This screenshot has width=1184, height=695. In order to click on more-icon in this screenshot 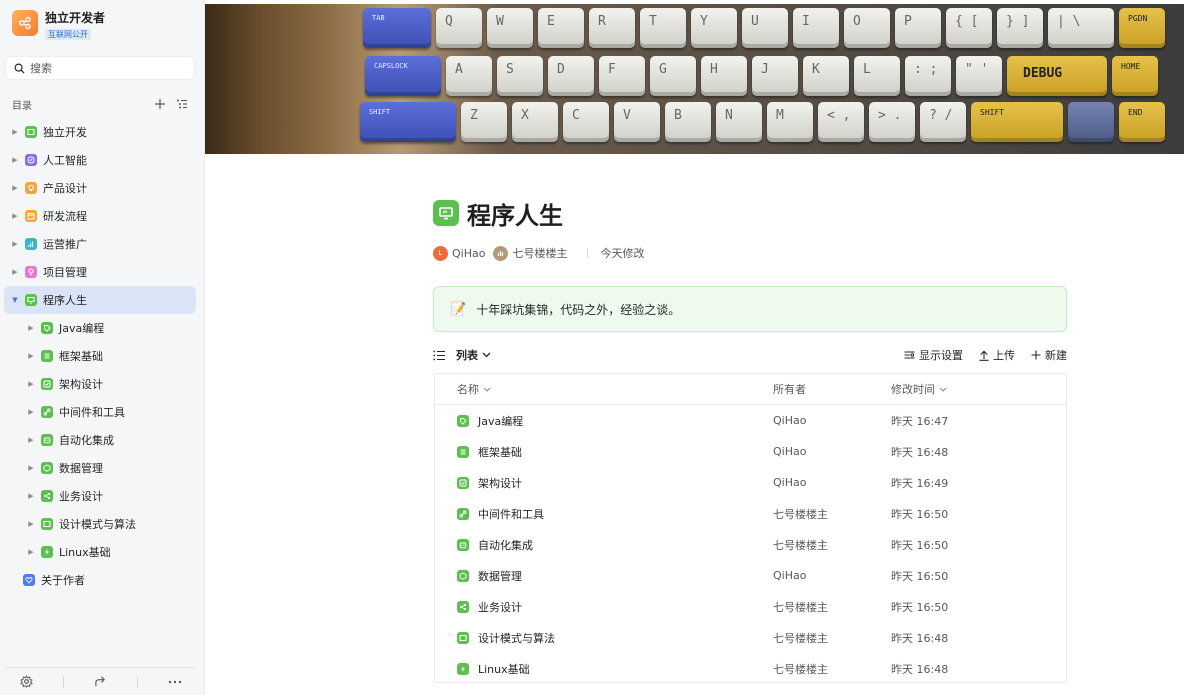, I will do `click(175, 682)`.